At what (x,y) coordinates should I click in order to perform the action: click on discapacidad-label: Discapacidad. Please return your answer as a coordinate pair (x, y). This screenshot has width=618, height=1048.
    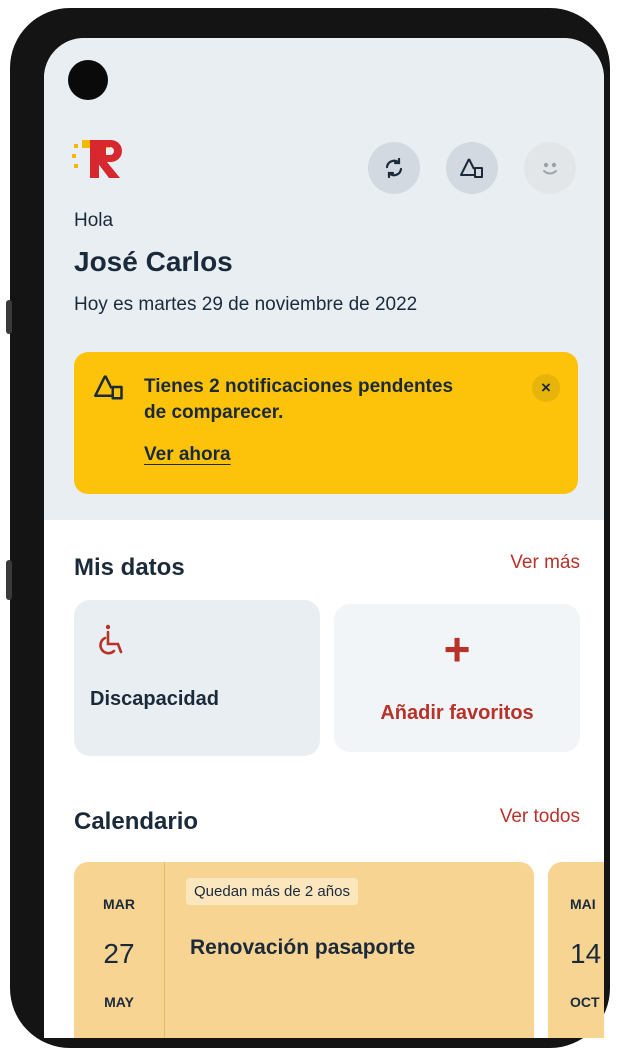
    Looking at the image, I should click on (154, 699).